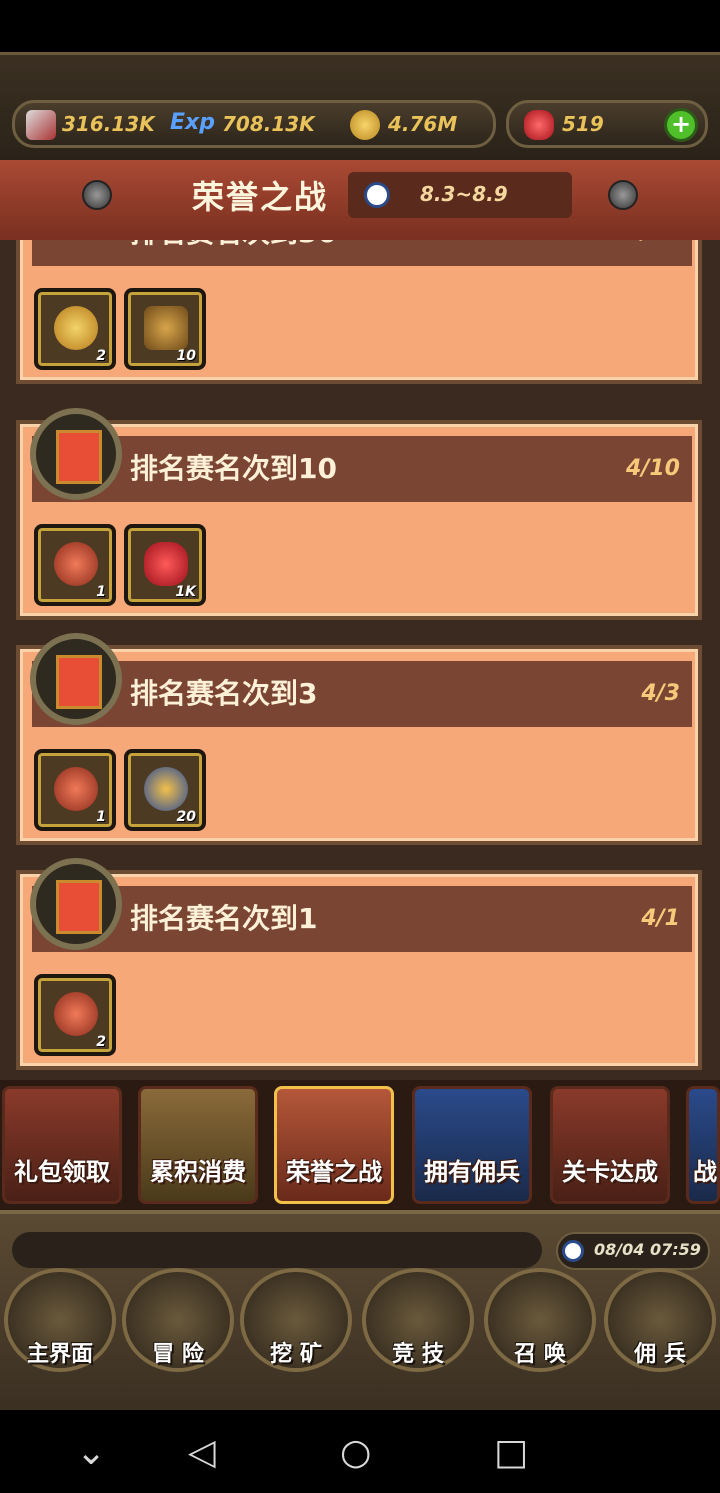 The width and height of the screenshot is (720, 1493). Describe the element at coordinates (355, 1452) in the screenshot. I see `home-icon: ○` at that location.